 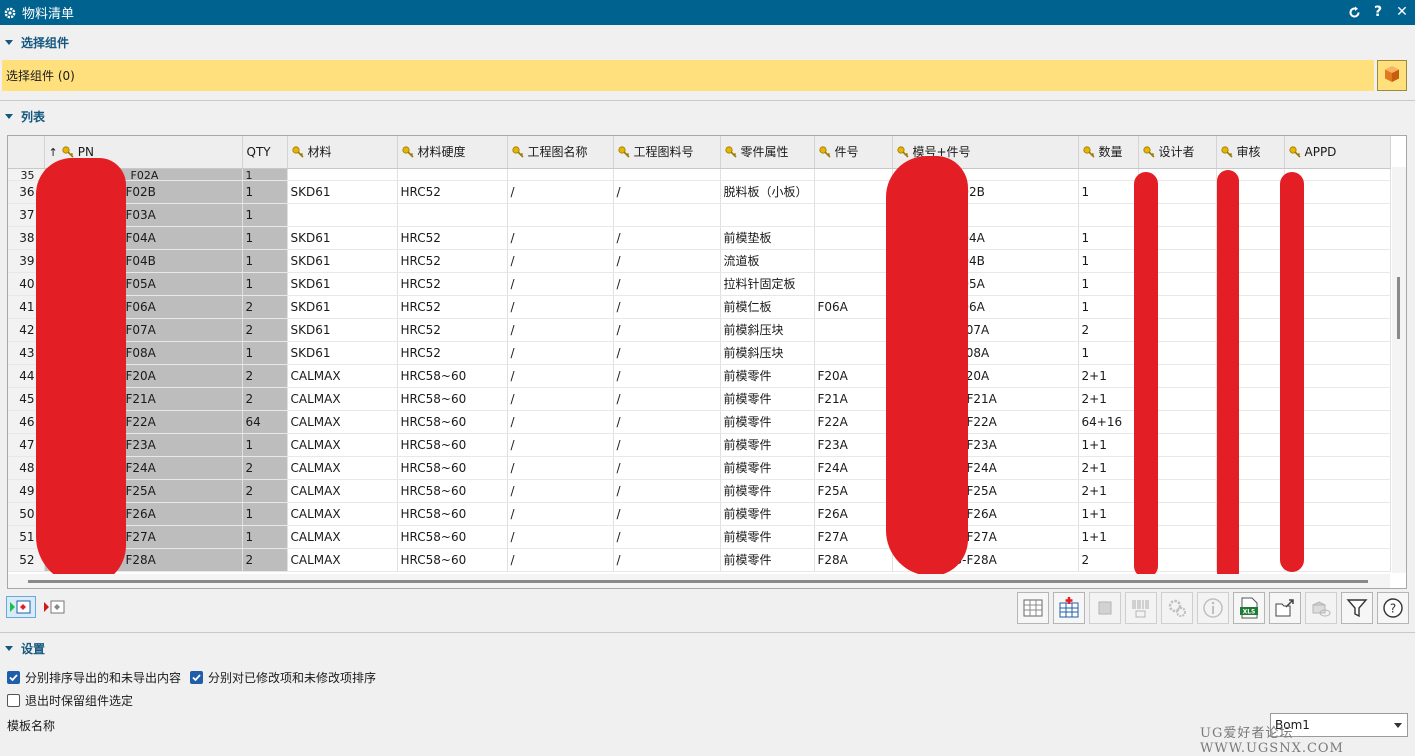 I want to click on column-header-label: QTY, so click(x=258, y=151).